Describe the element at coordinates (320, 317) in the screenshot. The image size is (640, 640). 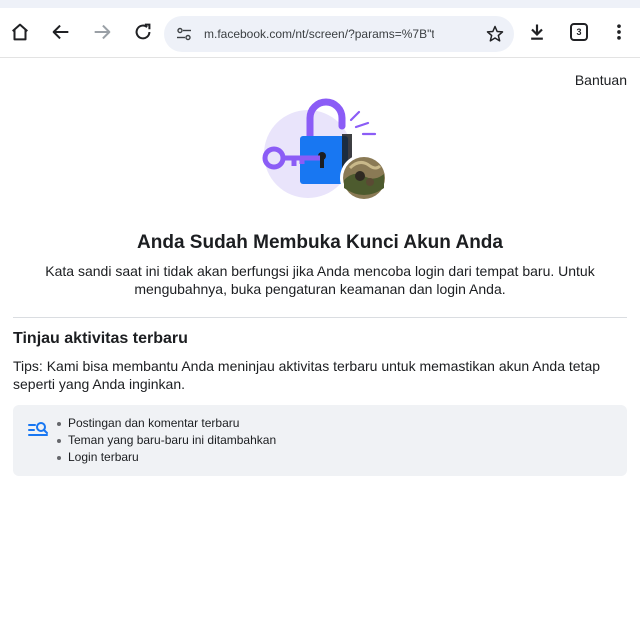
I see `section-divider` at that location.